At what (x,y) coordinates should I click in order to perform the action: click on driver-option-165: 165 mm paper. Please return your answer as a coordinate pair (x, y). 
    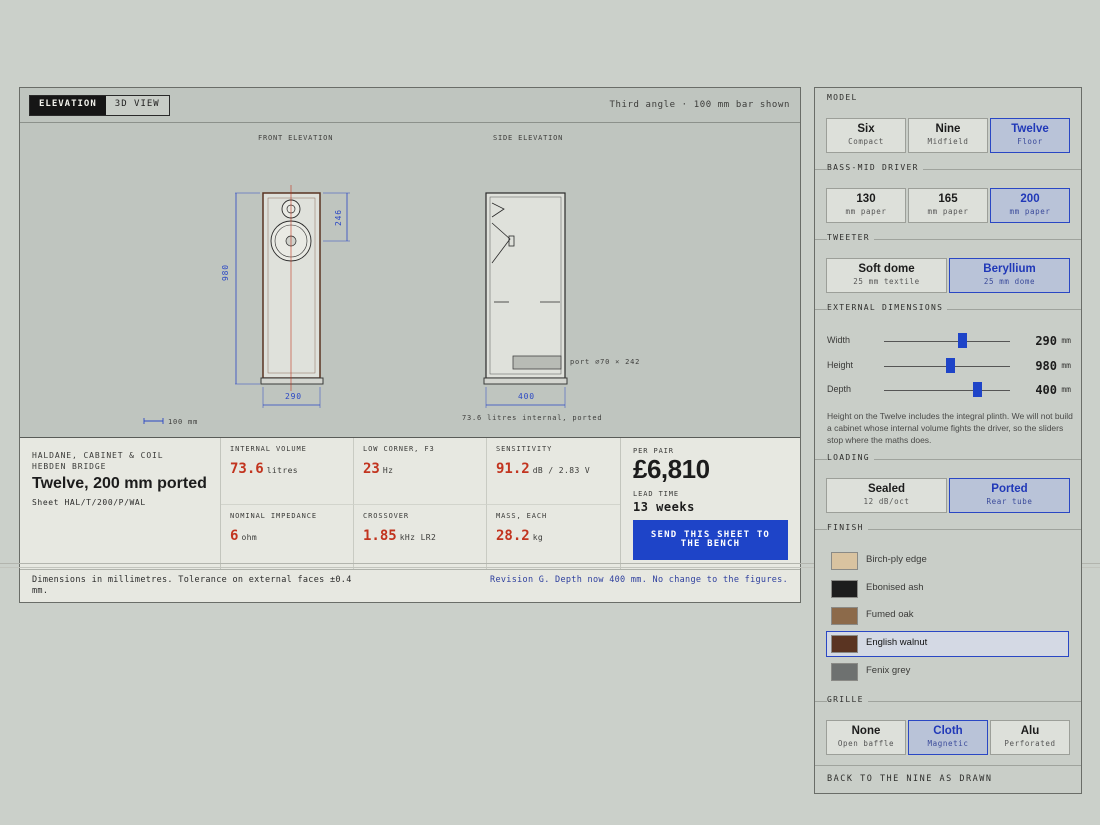
    Looking at the image, I should click on (948, 205).